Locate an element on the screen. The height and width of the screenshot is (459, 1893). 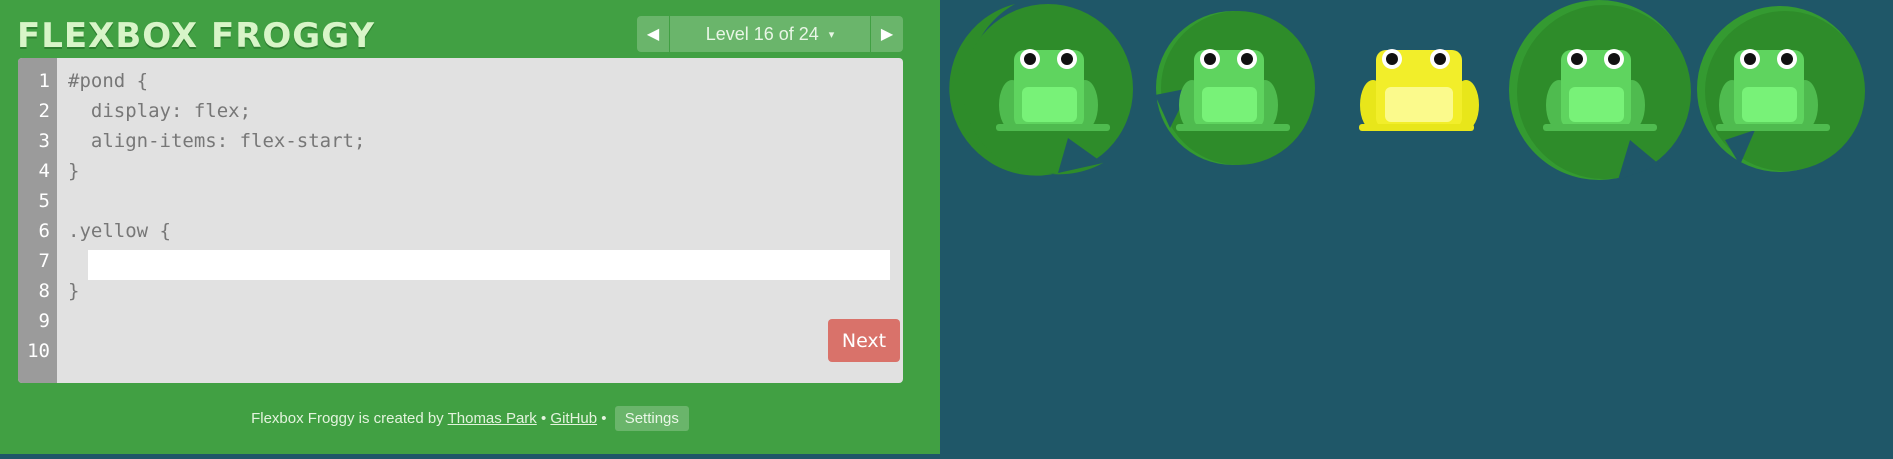
frog-yellow is located at coordinates (1419, 90).